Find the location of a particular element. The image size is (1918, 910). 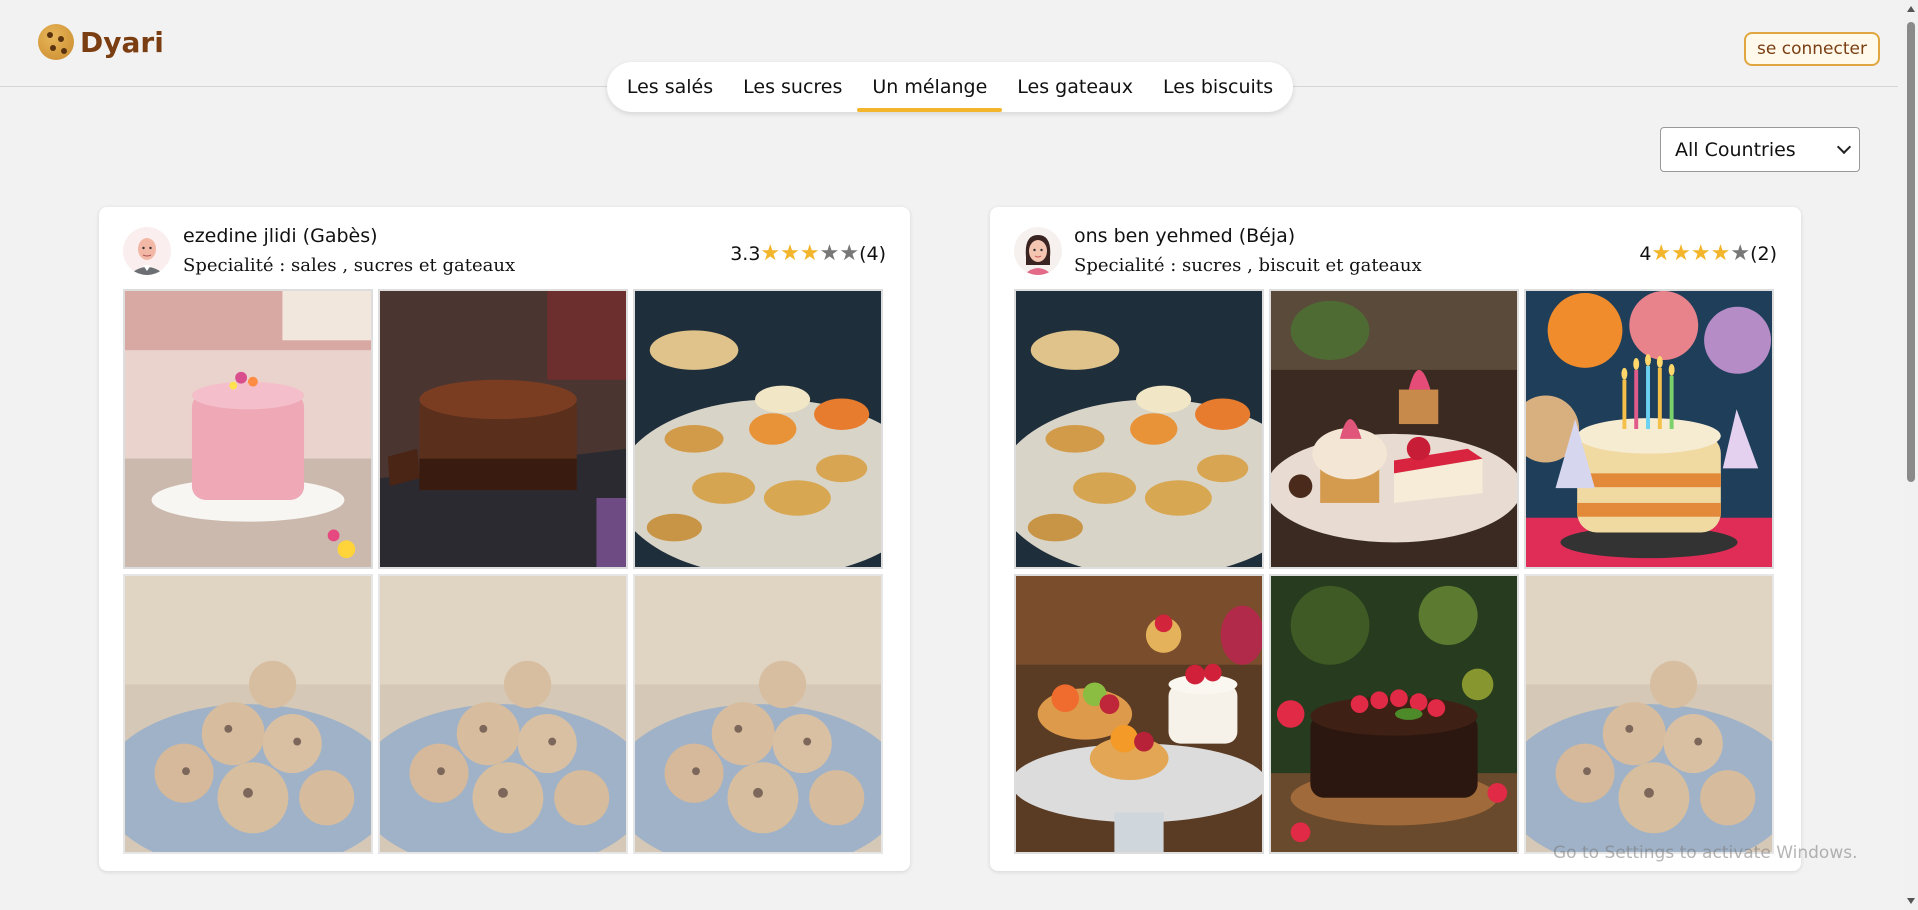

logo: Dyari is located at coordinates (101, 42).